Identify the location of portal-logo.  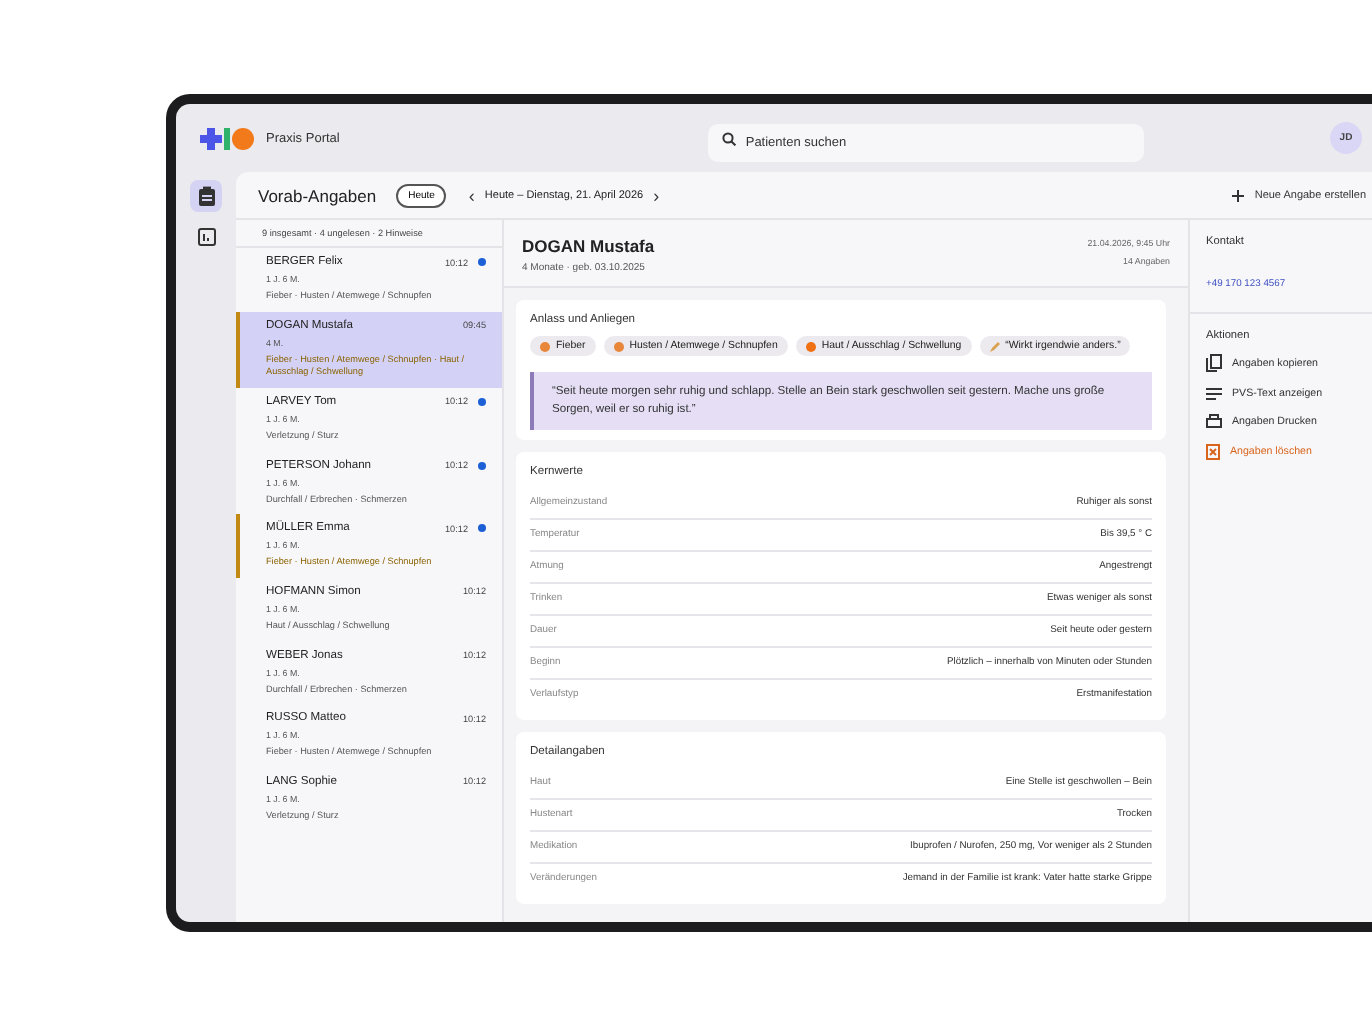
(227, 138).